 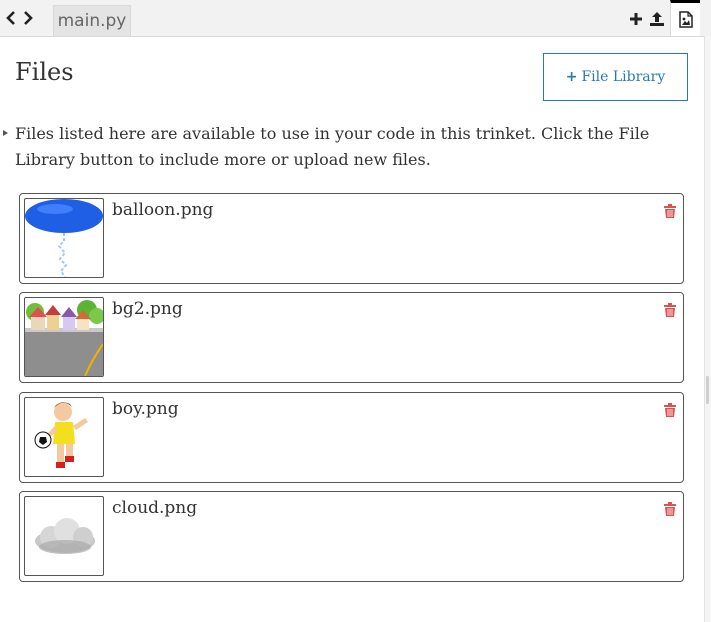 I want to click on panel-resize-bar, so click(x=707, y=329).